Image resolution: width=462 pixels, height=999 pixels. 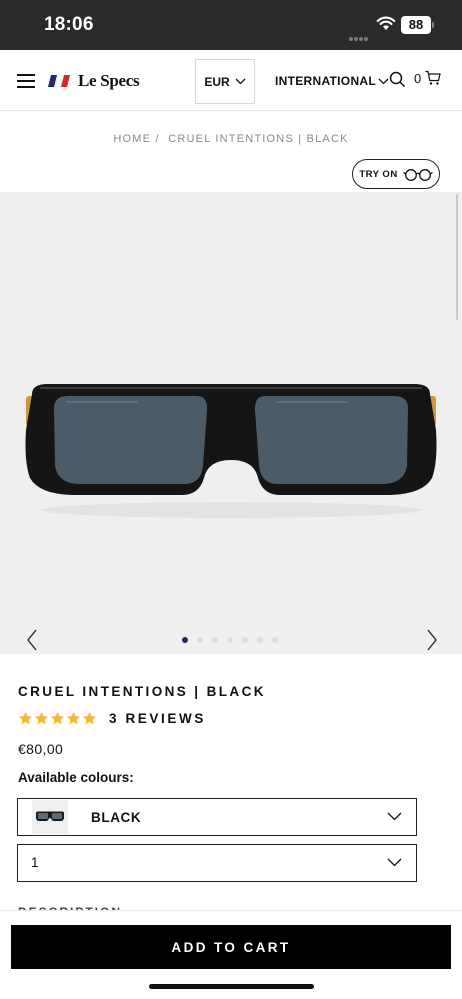 I want to click on menu-icon, so click(x=26, y=81).